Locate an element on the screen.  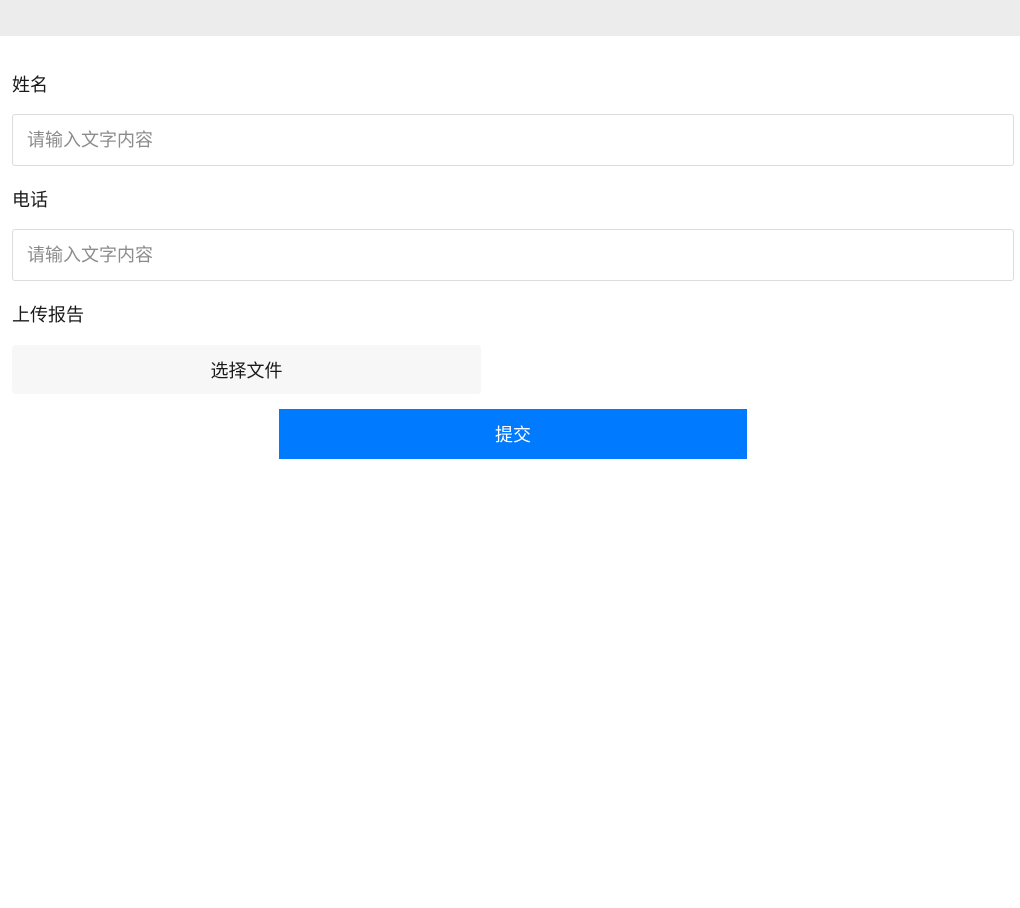
phone-input is located at coordinates (513, 255).